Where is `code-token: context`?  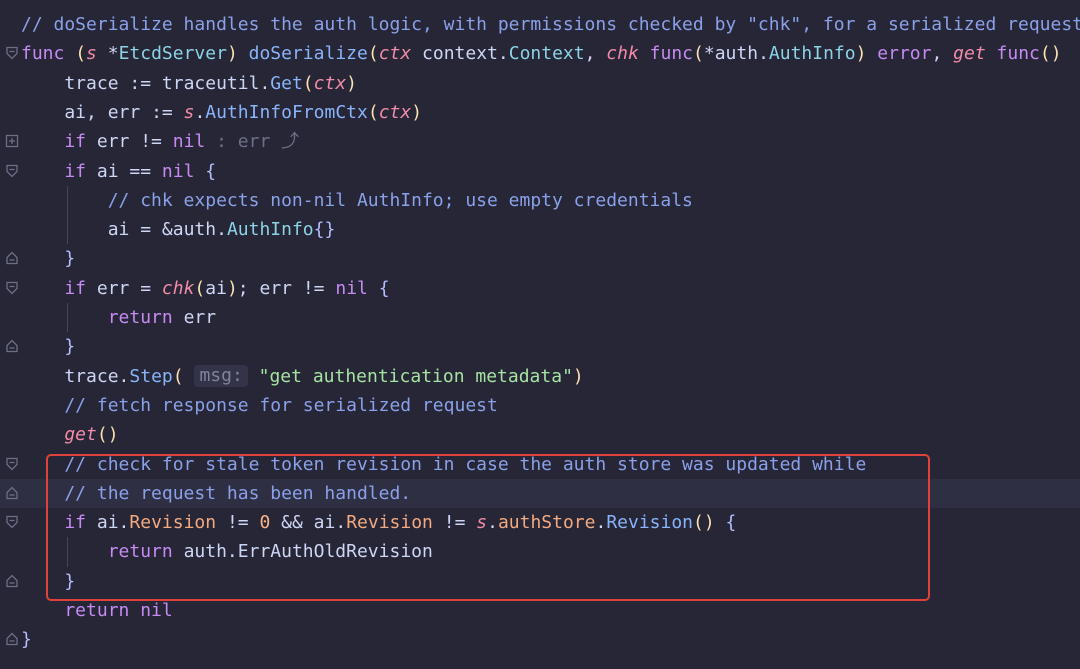 code-token: context is located at coordinates (460, 54).